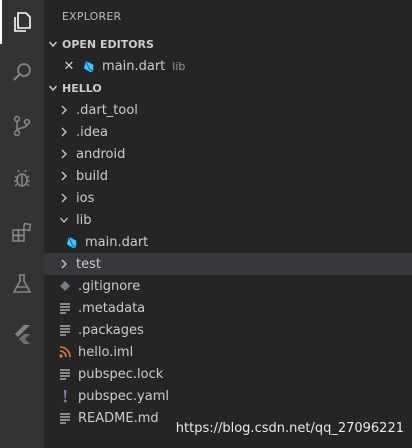 Image resolution: width=412 pixels, height=448 pixels. Describe the element at coordinates (65, 352) in the screenshot. I see `rss-file-icon` at that location.